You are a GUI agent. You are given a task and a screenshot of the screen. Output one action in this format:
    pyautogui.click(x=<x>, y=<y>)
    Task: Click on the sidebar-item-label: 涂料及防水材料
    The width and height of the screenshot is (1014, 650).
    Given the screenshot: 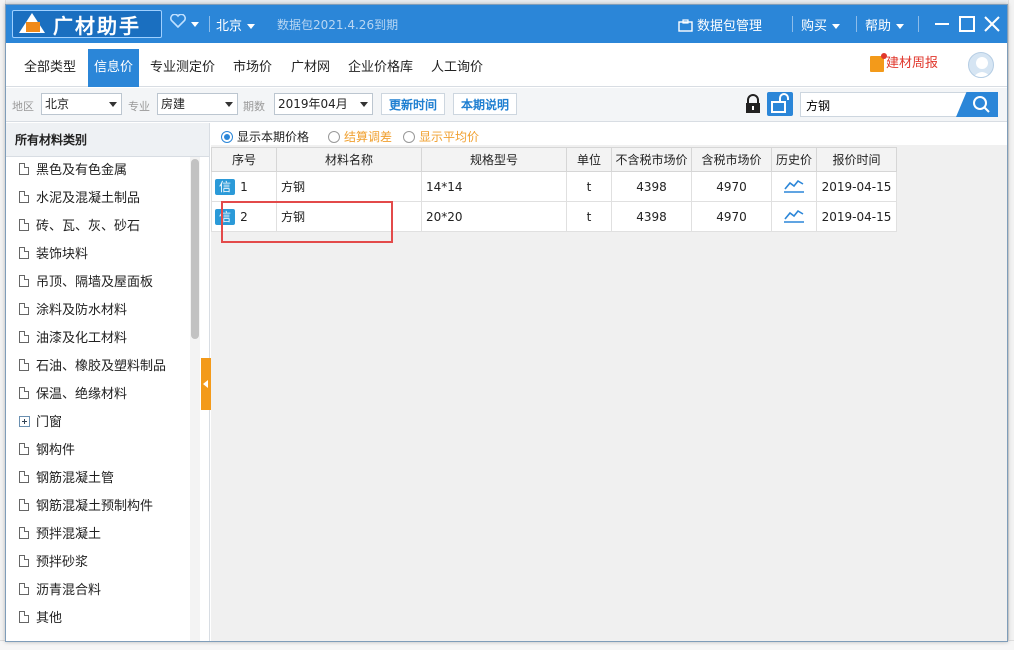 What is the action you would take?
    pyautogui.click(x=82, y=310)
    